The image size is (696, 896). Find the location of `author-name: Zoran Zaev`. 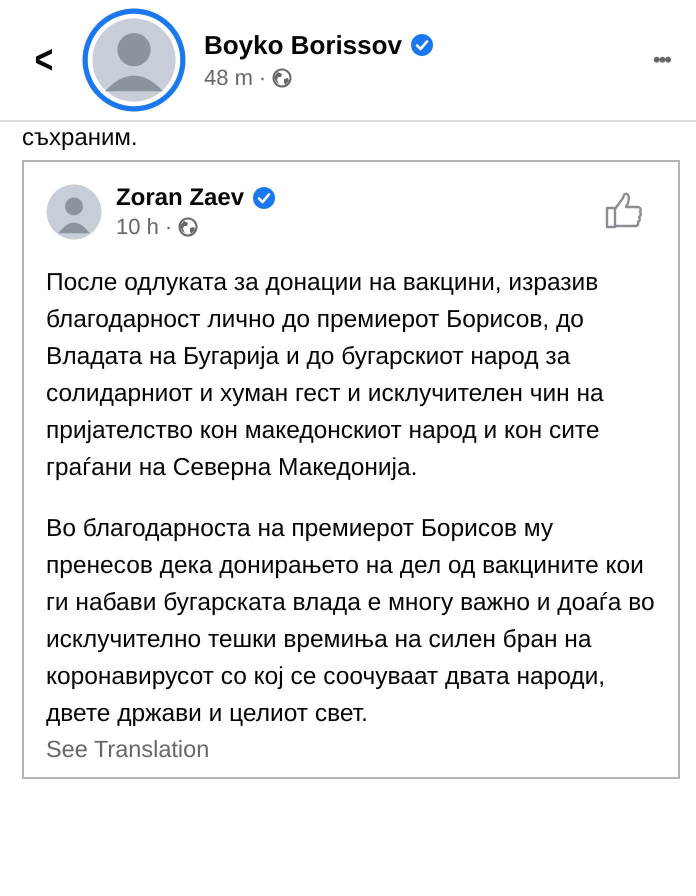

author-name: Zoran Zaev is located at coordinates (180, 198).